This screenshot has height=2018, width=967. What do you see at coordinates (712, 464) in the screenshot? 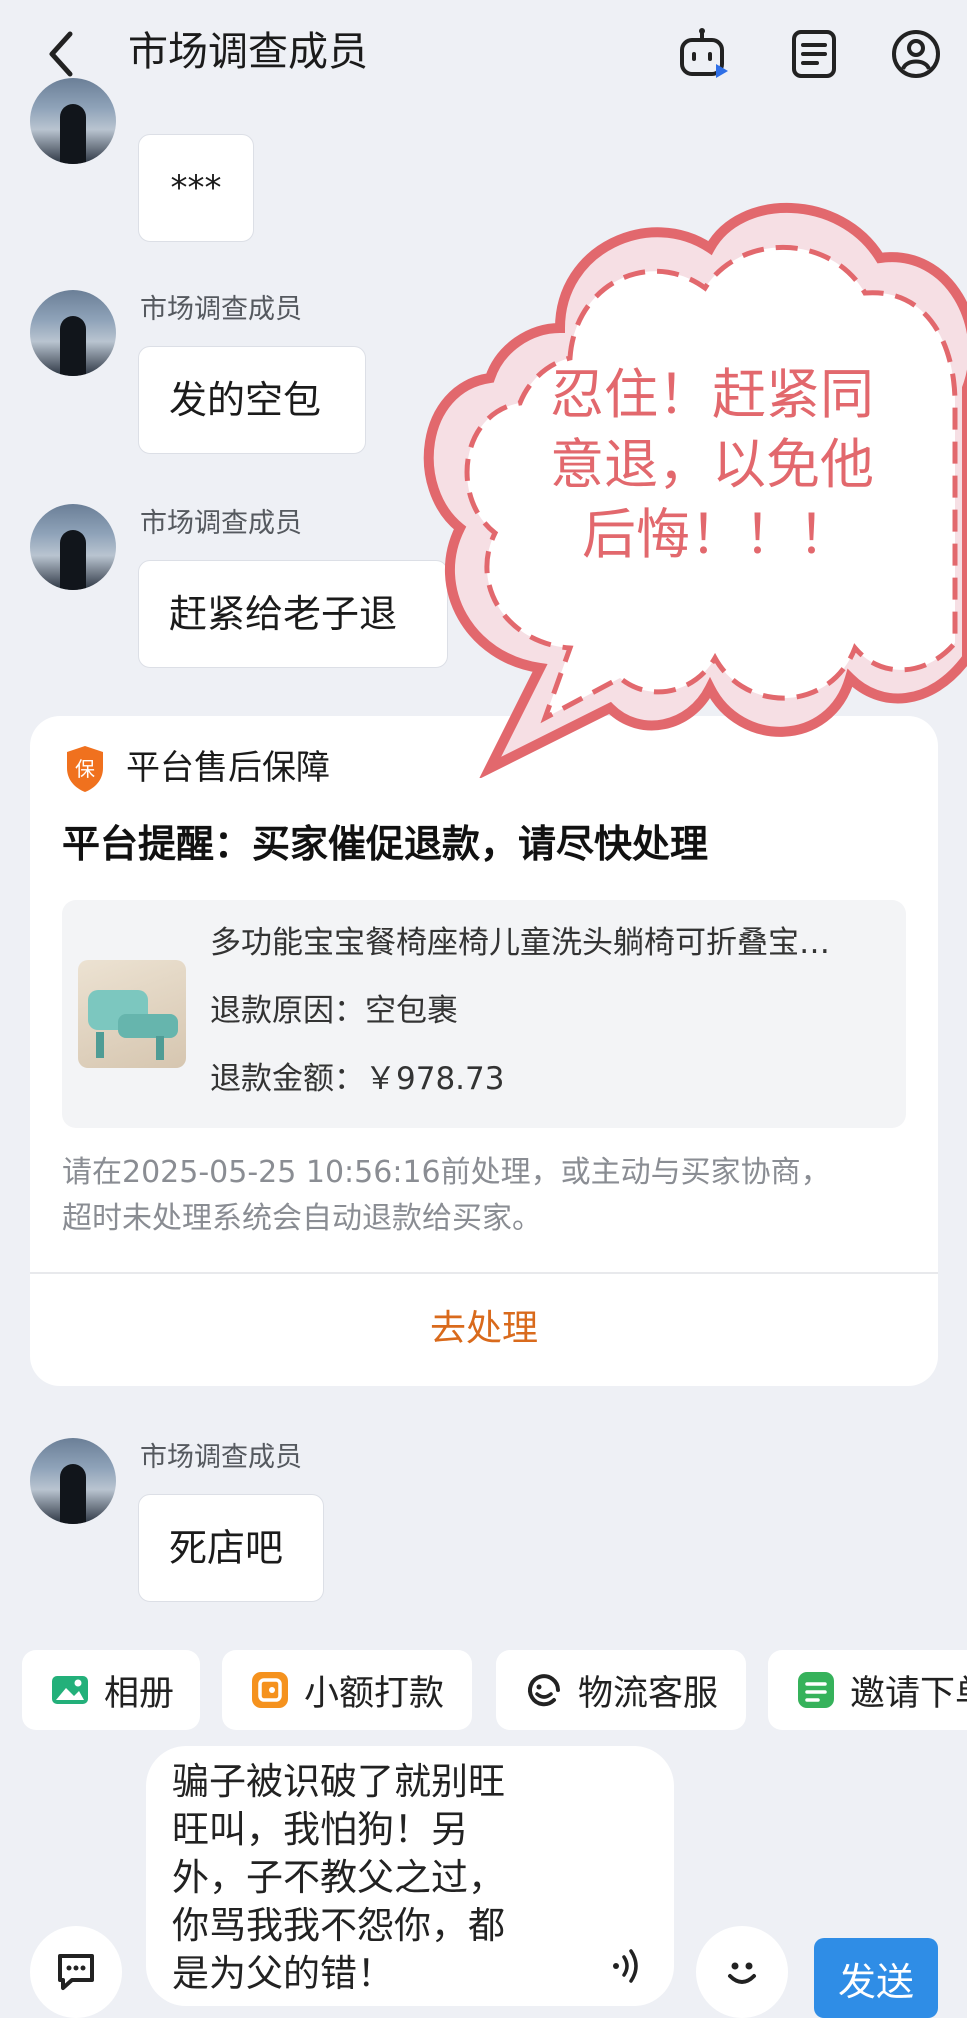
I see `sticker-line: 意退，以免他` at bounding box center [712, 464].